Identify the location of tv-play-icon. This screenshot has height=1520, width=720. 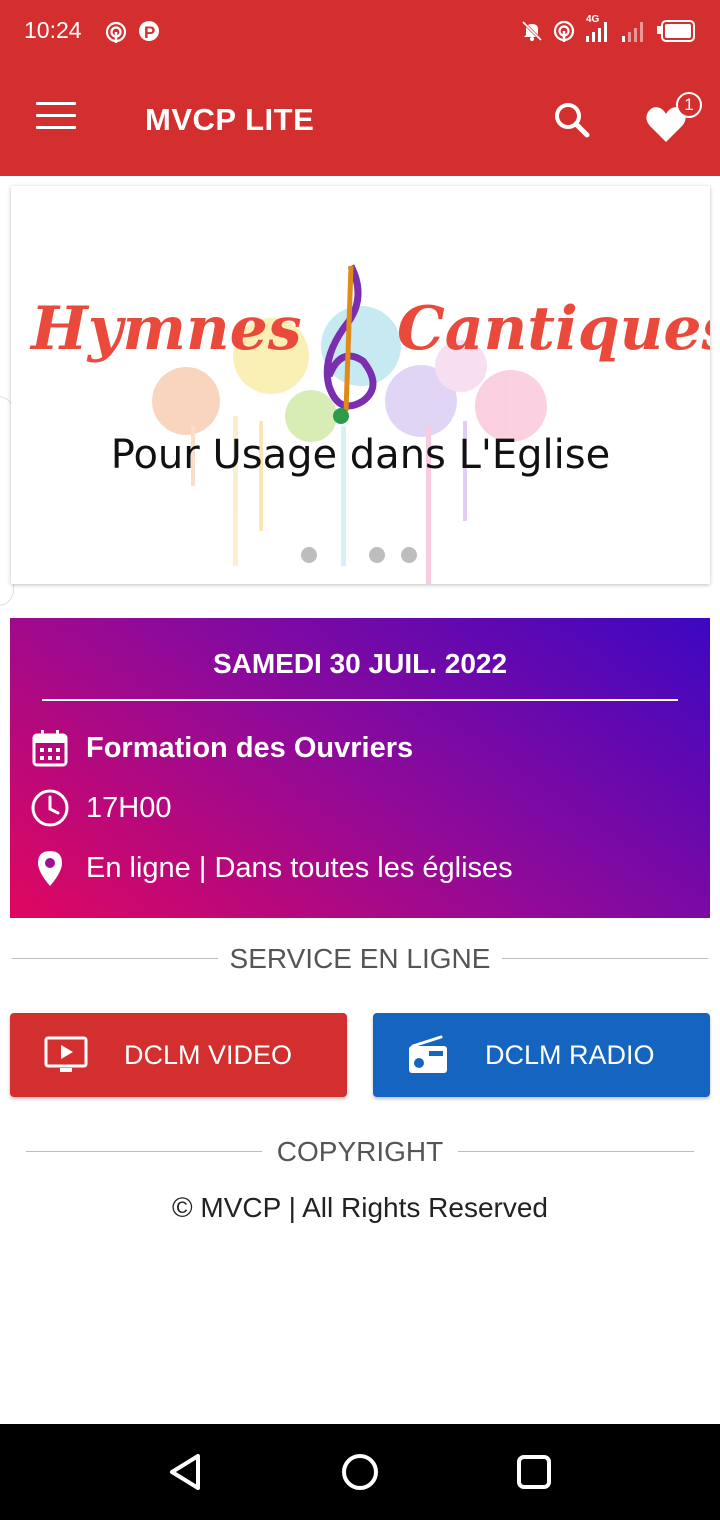
(66, 1055).